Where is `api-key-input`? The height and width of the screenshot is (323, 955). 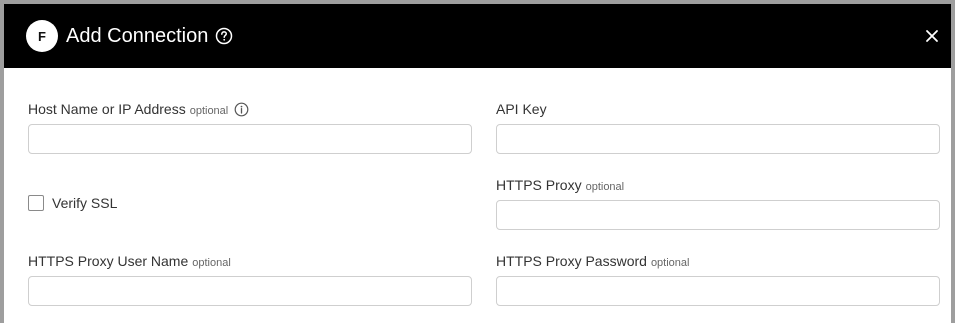
api-key-input is located at coordinates (718, 139).